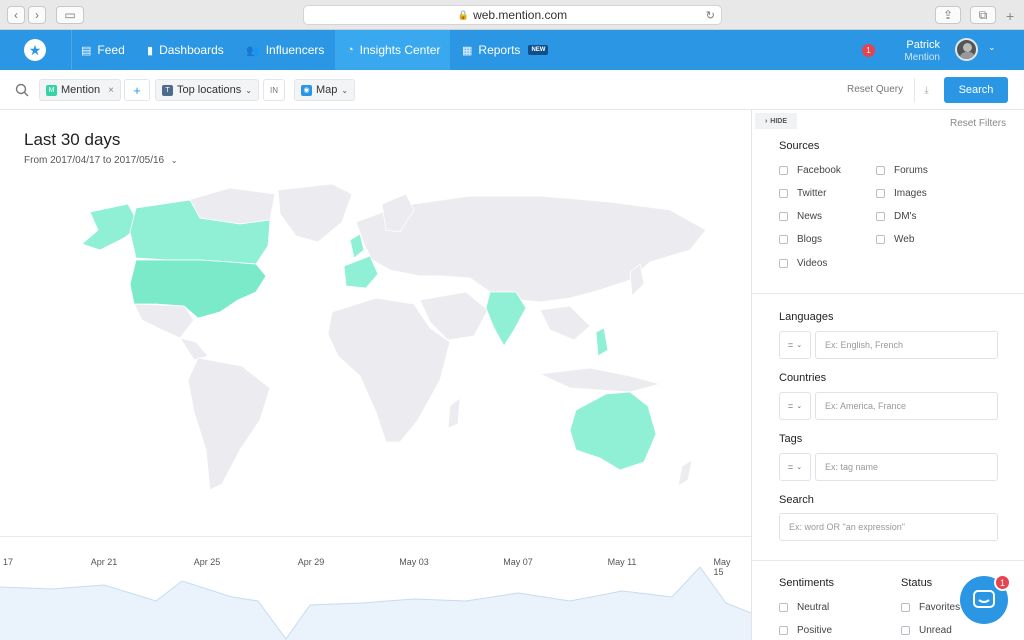 The image size is (1024, 640). What do you see at coordinates (194, 349) in the screenshot?
I see `map-central-america` at bounding box center [194, 349].